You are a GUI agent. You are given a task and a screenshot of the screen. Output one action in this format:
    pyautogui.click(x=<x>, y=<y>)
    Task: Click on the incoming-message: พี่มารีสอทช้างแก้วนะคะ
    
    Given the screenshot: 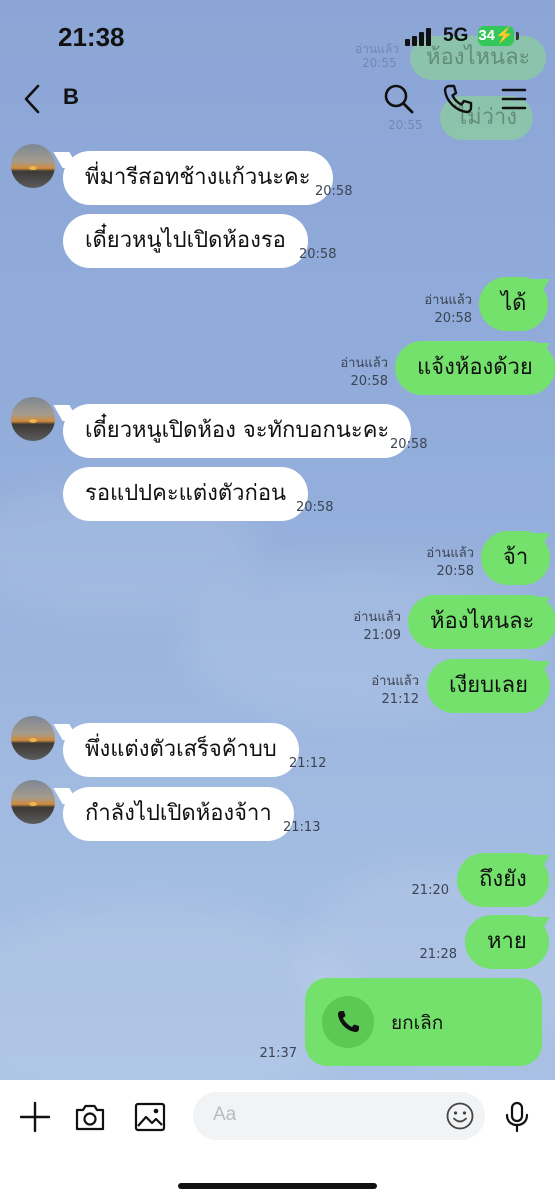 What is the action you would take?
    pyautogui.click(x=198, y=178)
    